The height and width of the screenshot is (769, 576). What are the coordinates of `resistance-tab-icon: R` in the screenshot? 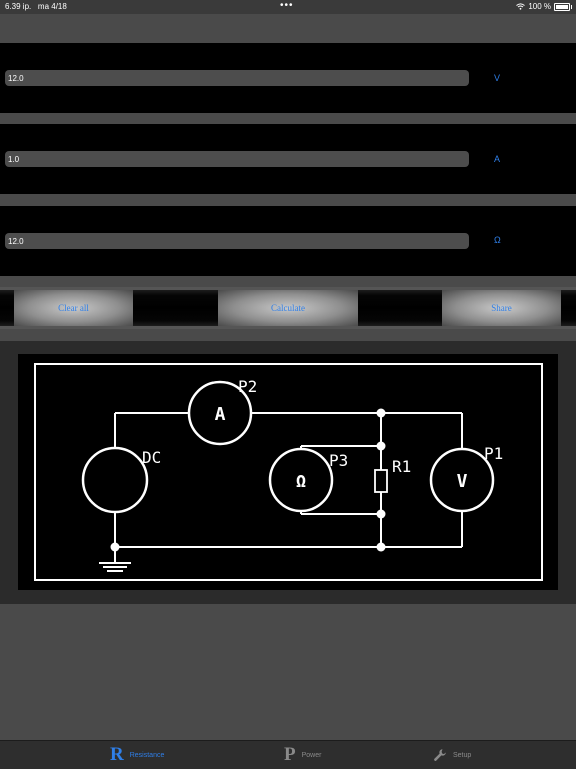 It's located at (117, 754).